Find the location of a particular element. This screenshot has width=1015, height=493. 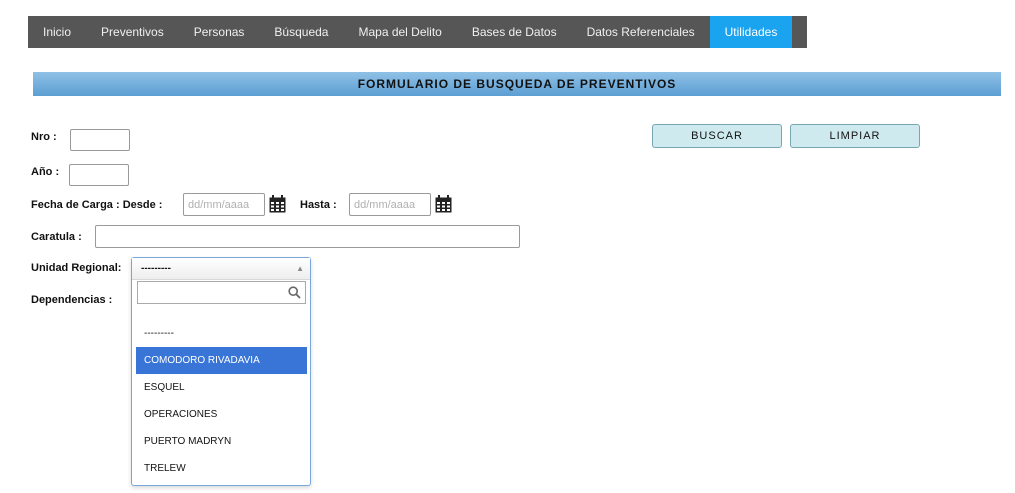

nav-item-utilidades: Utilidades is located at coordinates (751, 32).